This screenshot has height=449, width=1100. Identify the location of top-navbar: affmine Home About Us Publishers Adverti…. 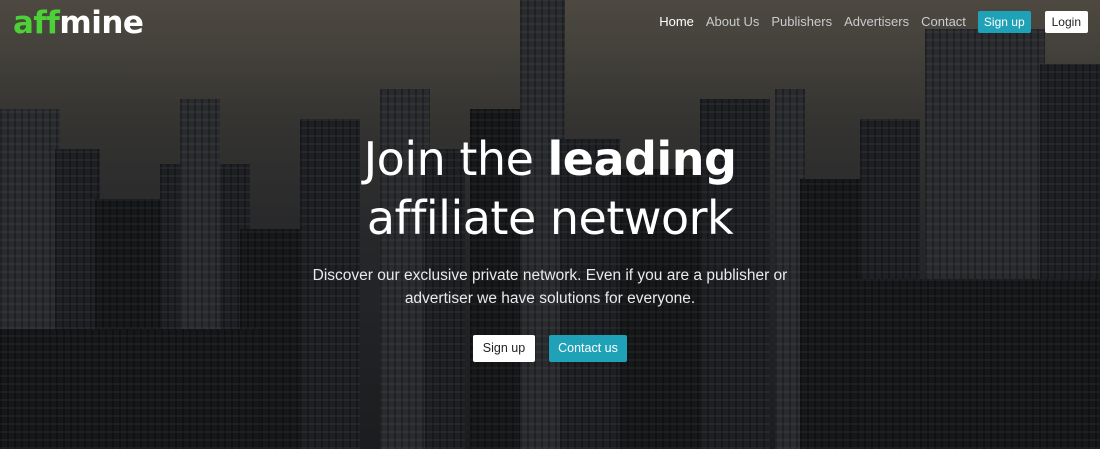
(550, 23).